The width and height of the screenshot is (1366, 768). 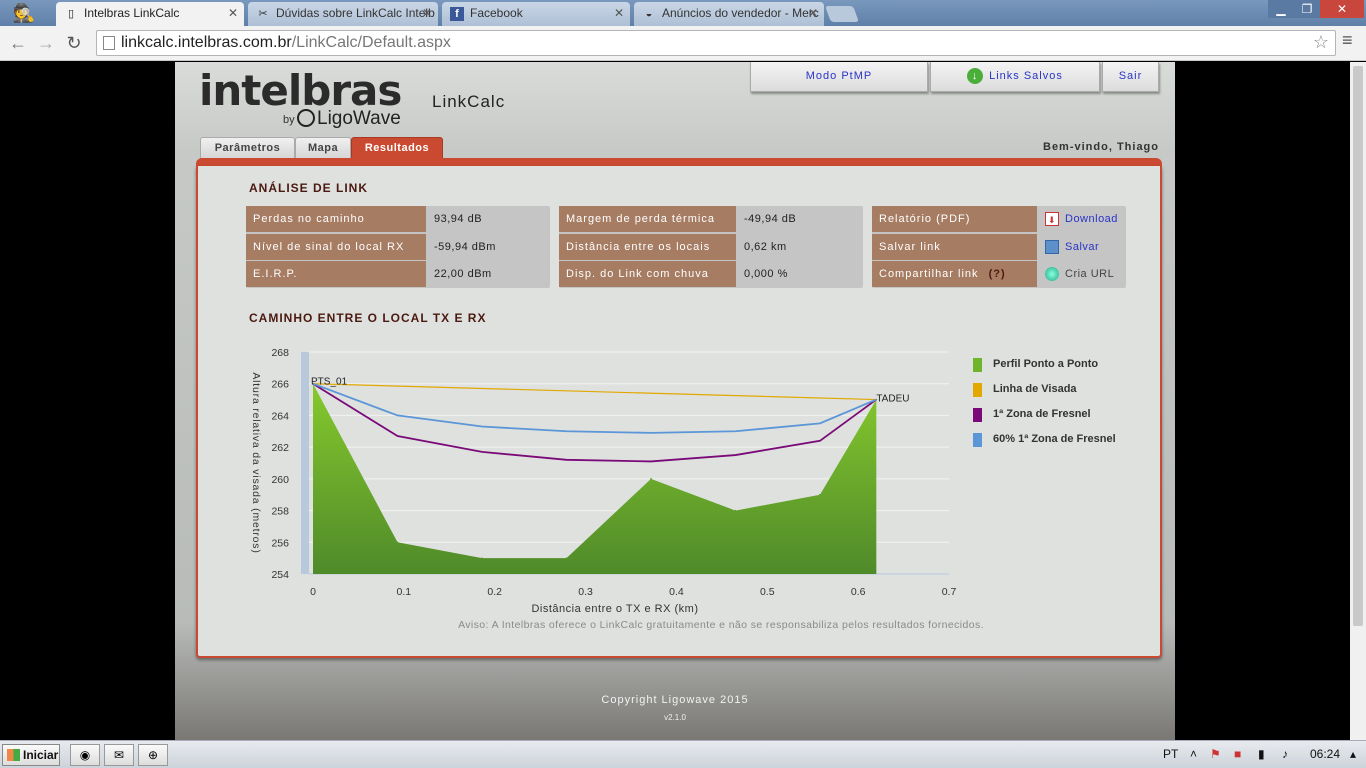 What do you see at coordinates (1347, 40) in the screenshot?
I see `menu-icon: ≡` at bounding box center [1347, 40].